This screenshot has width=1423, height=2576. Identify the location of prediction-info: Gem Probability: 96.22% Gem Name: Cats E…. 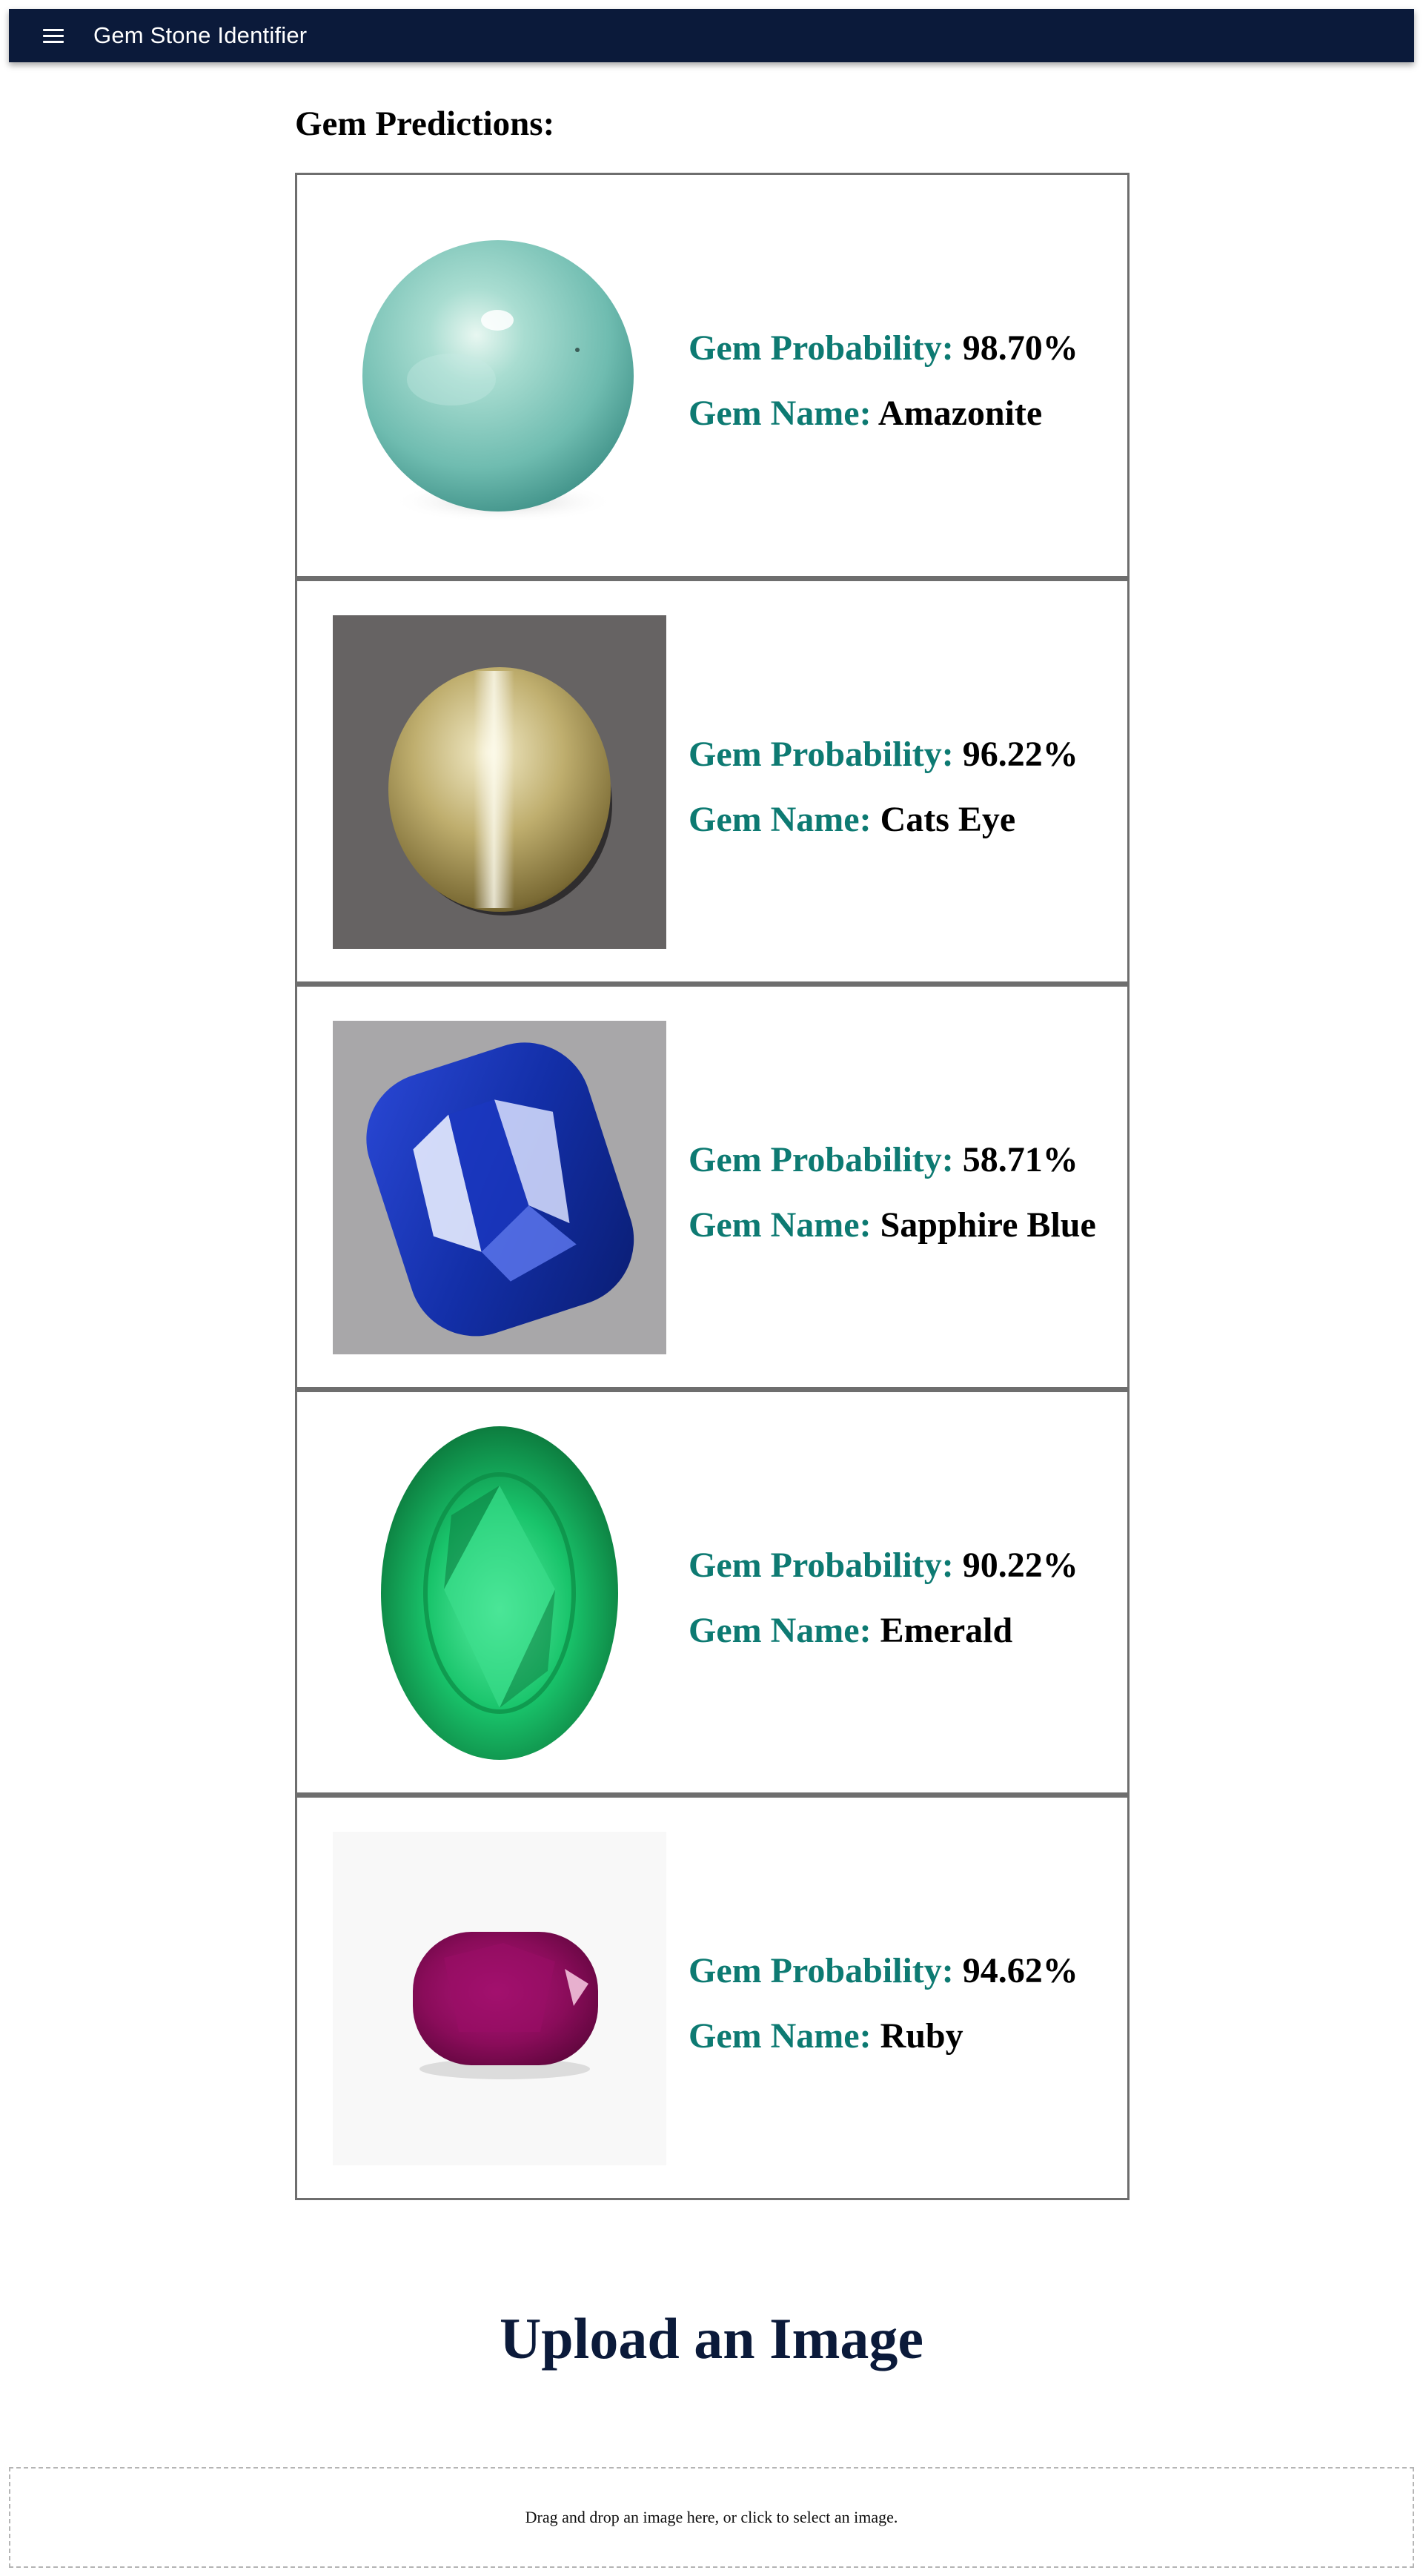
(883, 787).